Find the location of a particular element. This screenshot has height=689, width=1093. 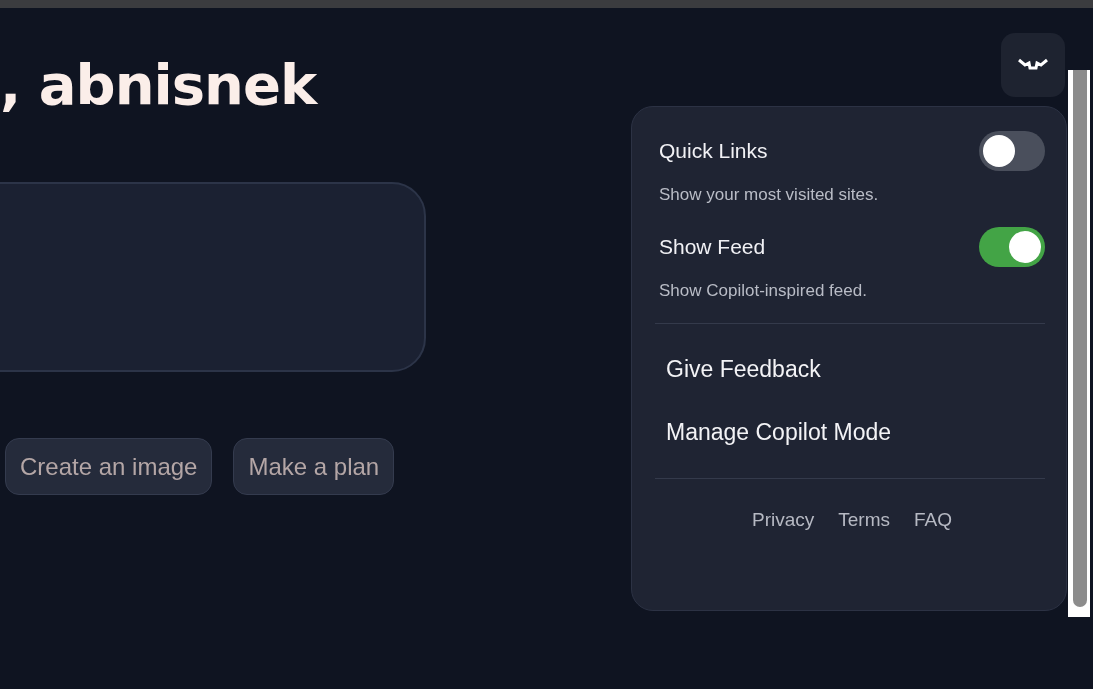

settings-icon is located at coordinates (1033, 65).